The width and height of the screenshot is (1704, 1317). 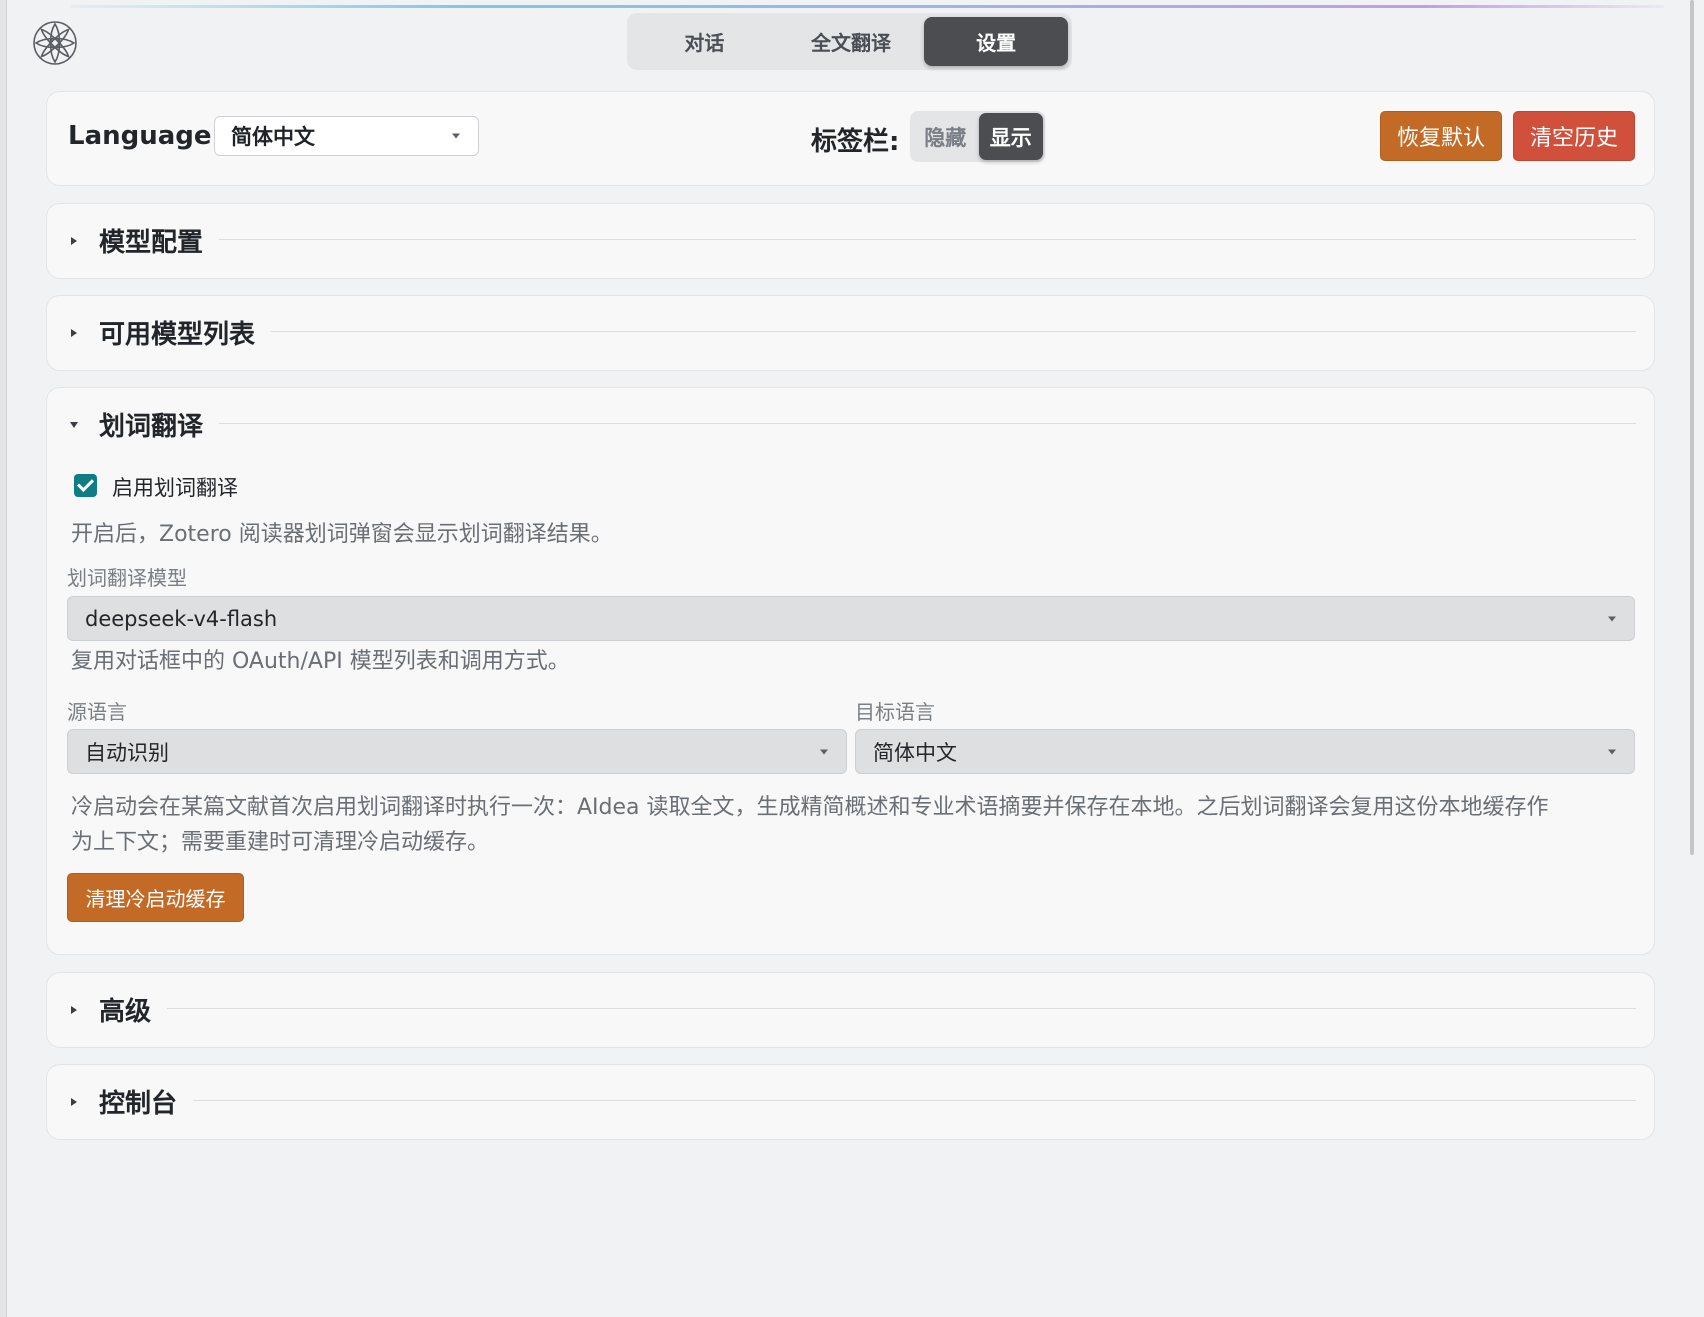 What do you see at coordinates (74, 425) in the screenshot?
I see `chevron-down-icon` at bounding box center [74, 425].